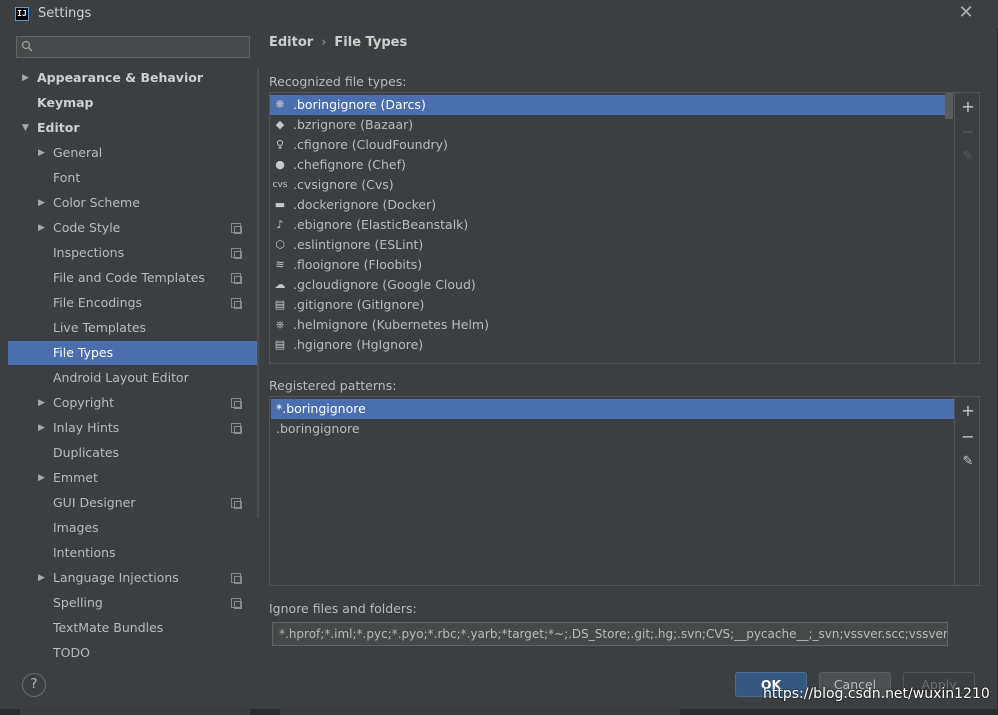 The height and width of the screenshot is (715, 998). What do you see at coordinates (86, 452) in the screenshot?
I see `sidebar-item-label: Duplicates` at bounding box center [86, 452].